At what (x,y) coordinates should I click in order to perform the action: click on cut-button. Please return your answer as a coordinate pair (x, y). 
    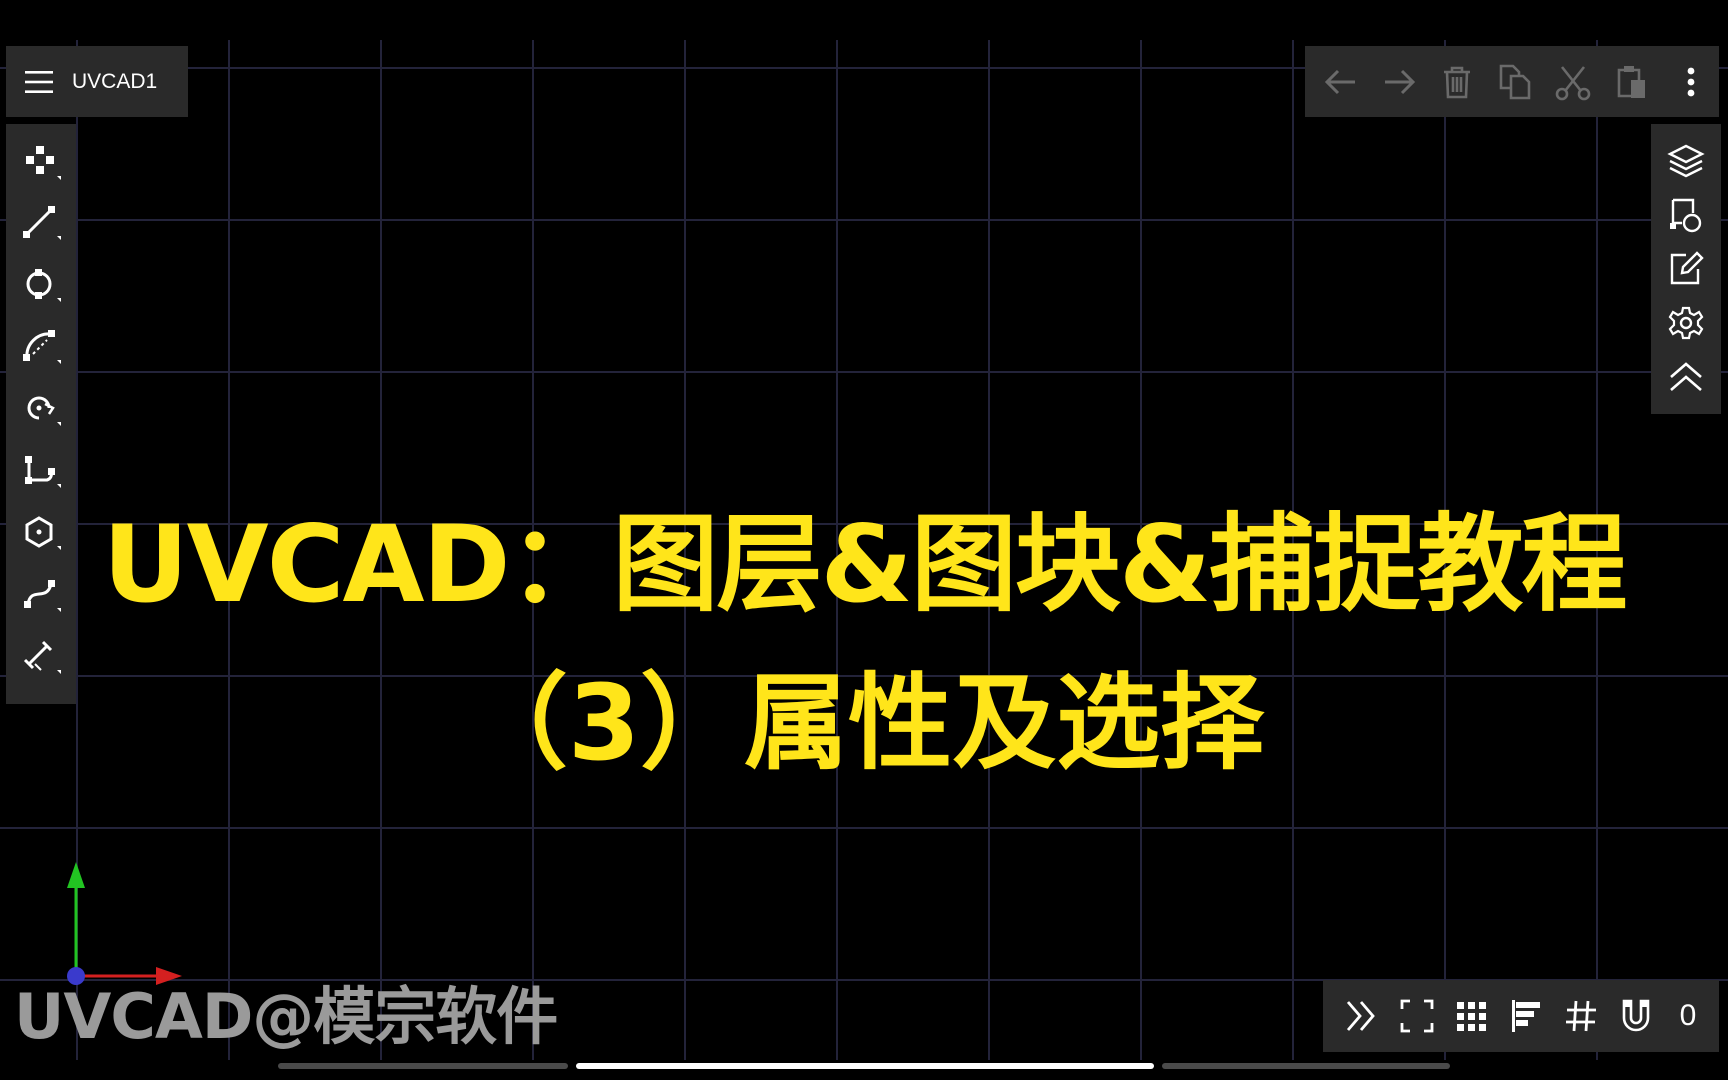
    Looking at the image, I should click on (1573, 82).